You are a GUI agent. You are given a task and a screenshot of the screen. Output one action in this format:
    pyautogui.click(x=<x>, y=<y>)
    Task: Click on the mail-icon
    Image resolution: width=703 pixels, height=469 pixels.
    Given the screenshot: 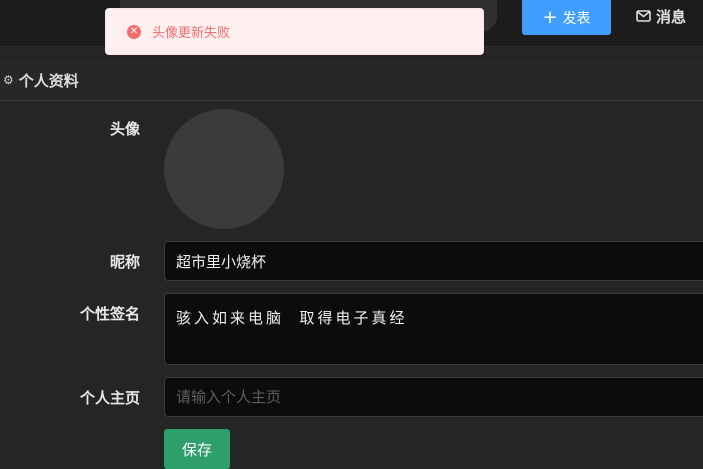 What is the action you would take?
    pyautogui.click(x=643, y=16)
    